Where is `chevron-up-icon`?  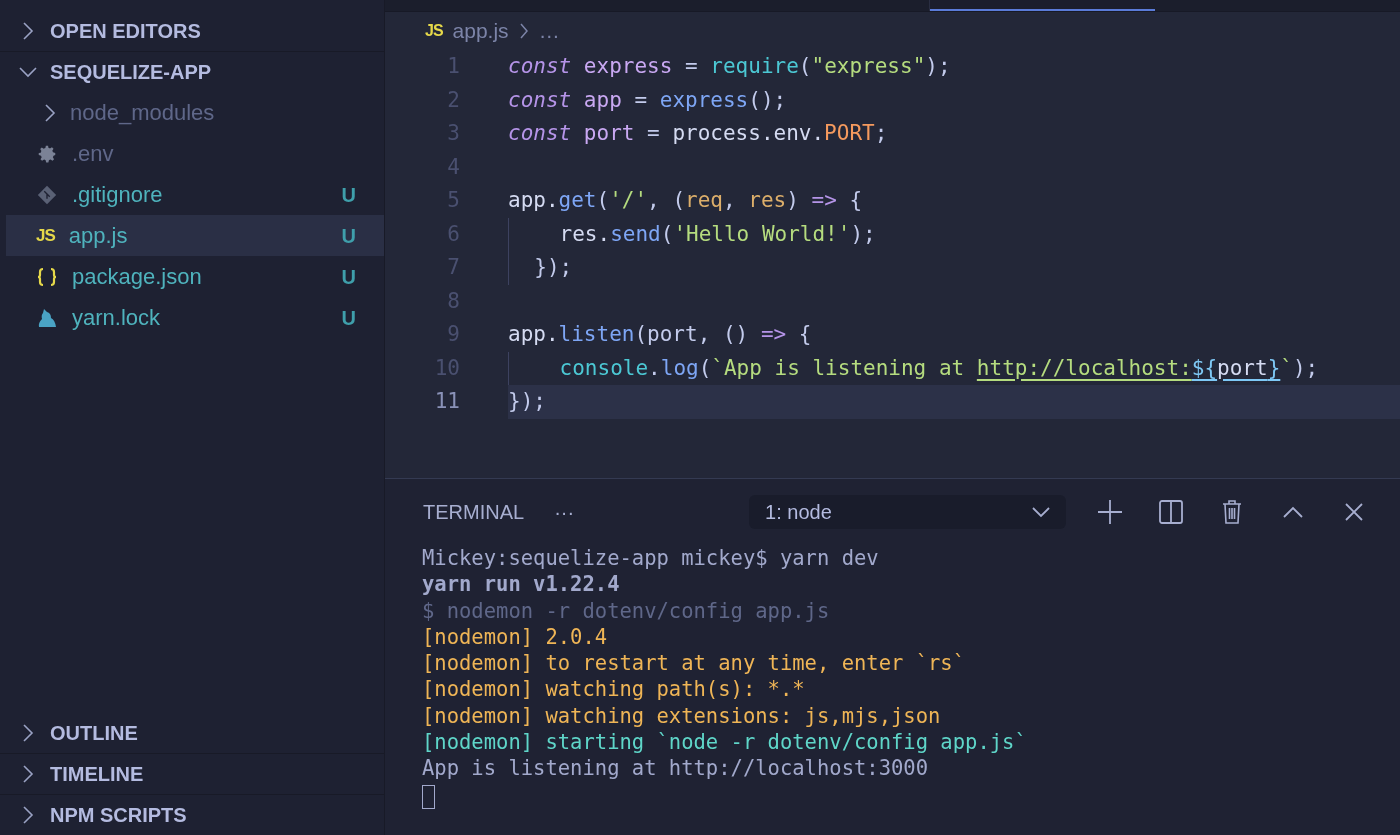 chevron-up-icon is located at coordinates (1292, 512).